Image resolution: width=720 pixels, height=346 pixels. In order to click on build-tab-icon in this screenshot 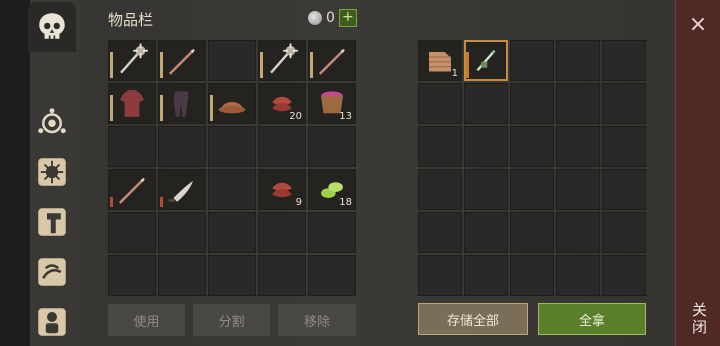, I will do `click(52, 222)`.